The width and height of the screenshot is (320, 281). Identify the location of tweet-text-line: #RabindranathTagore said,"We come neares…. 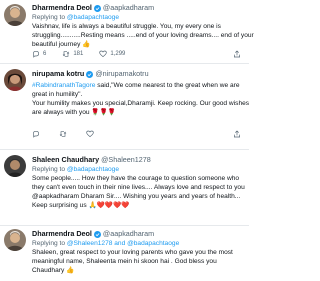
(137, 85).